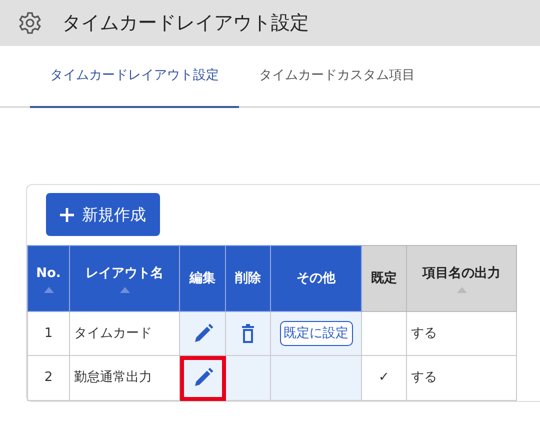 This screenshot has width=540, height=434. Describe the element at coordinates (384, 279) in the screenshot. I see `column-header: 既定` at that location.